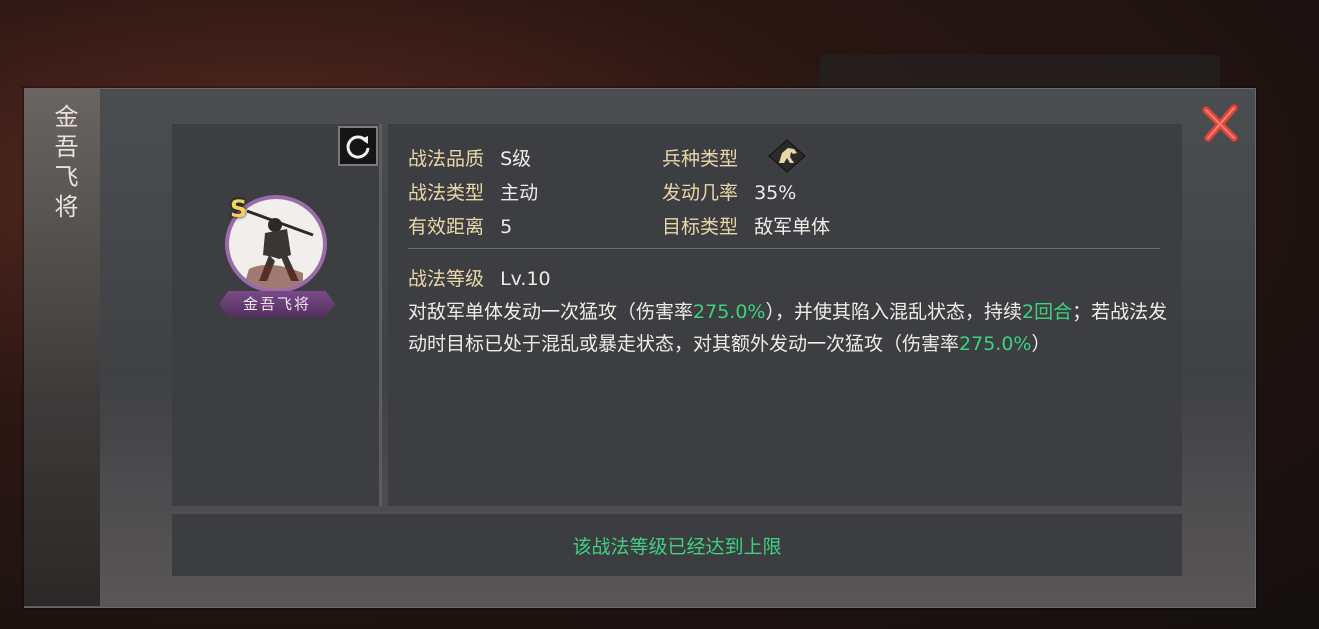 The height and width of the screenshot is (629, 1319). Describe the element at coordinates (775, 193) in the screenshot. I see `chance-value: 35%` at that location.